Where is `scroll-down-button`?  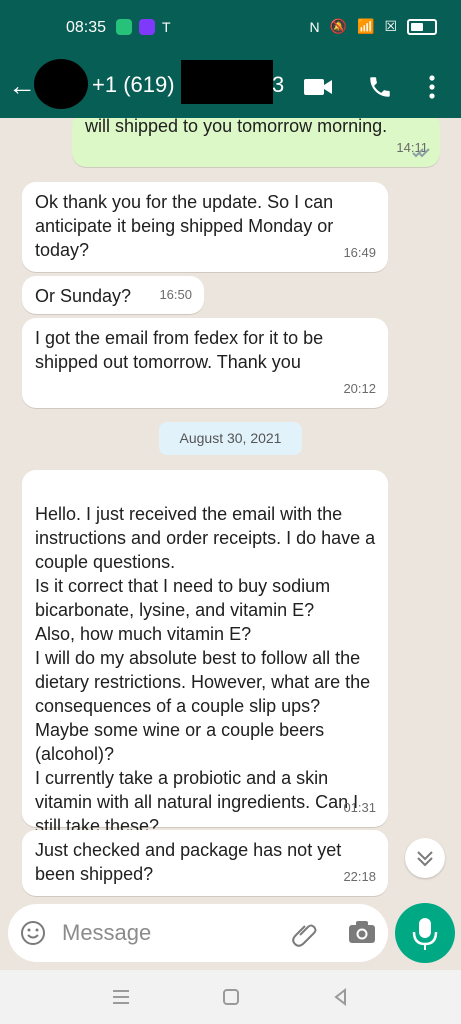 scroll-down-button is located at coordinates (425, 858).